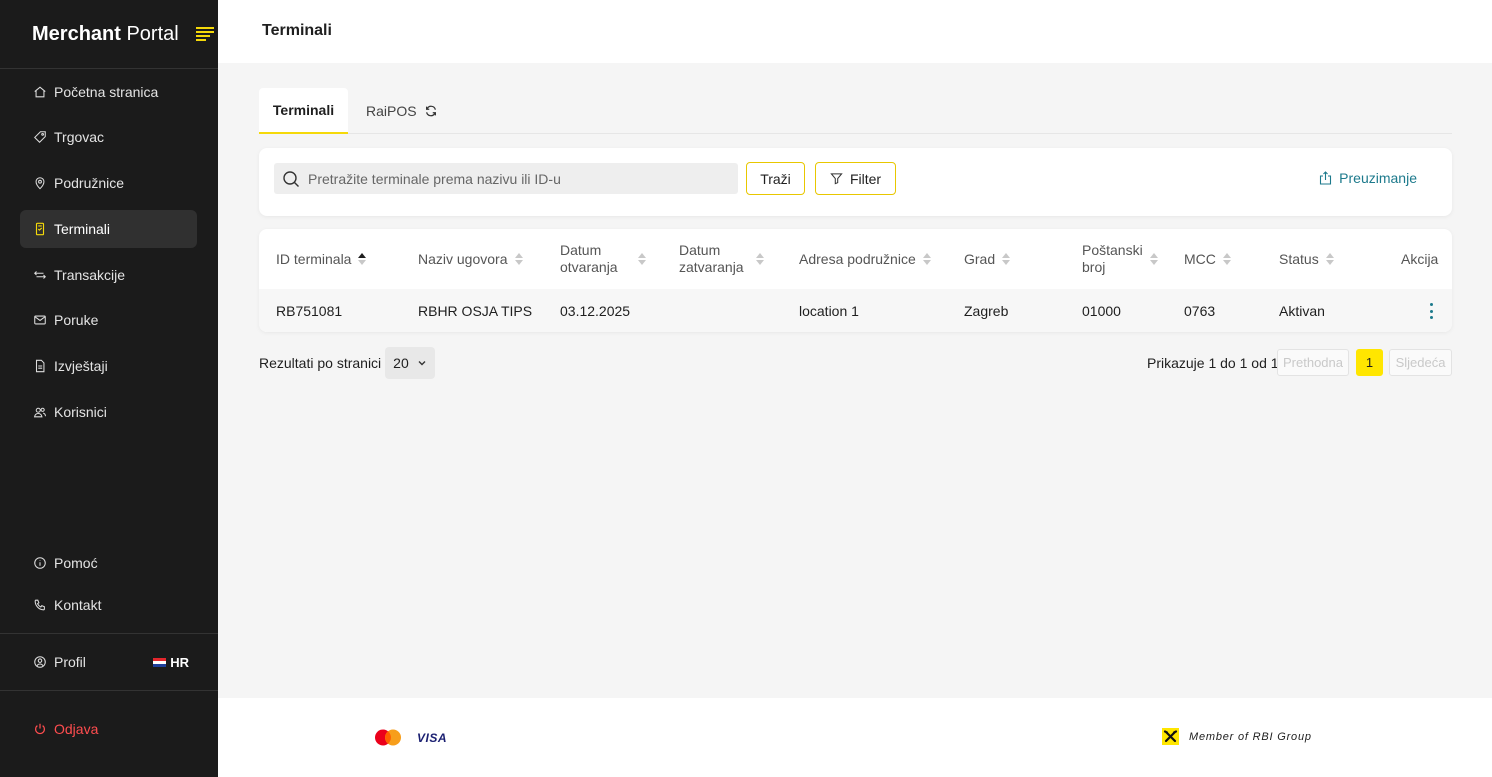 Image resolution: width=1492 pixels, height=777 pixels. I want to click on rows-per-page-value: 20, so click(401, 363).